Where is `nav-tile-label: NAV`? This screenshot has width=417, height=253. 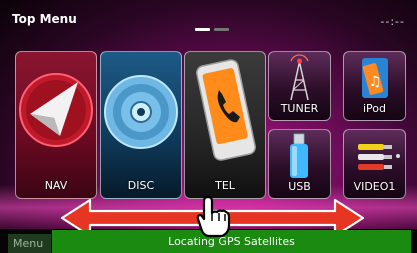
nav-tile-label: NAV is located at coordinates (56, 185).